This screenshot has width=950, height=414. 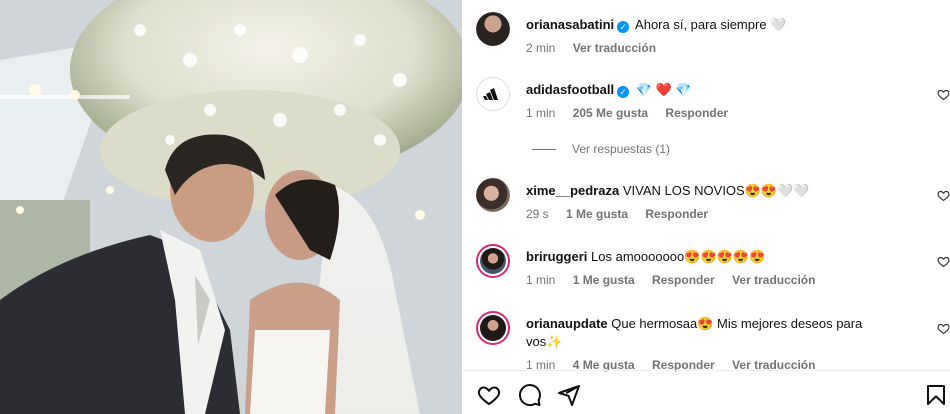 I want to click on comment-text: xime__pedraza VIVAN LOS NOVIOS😍😍🤍🤍, so click(x=723, y=191).